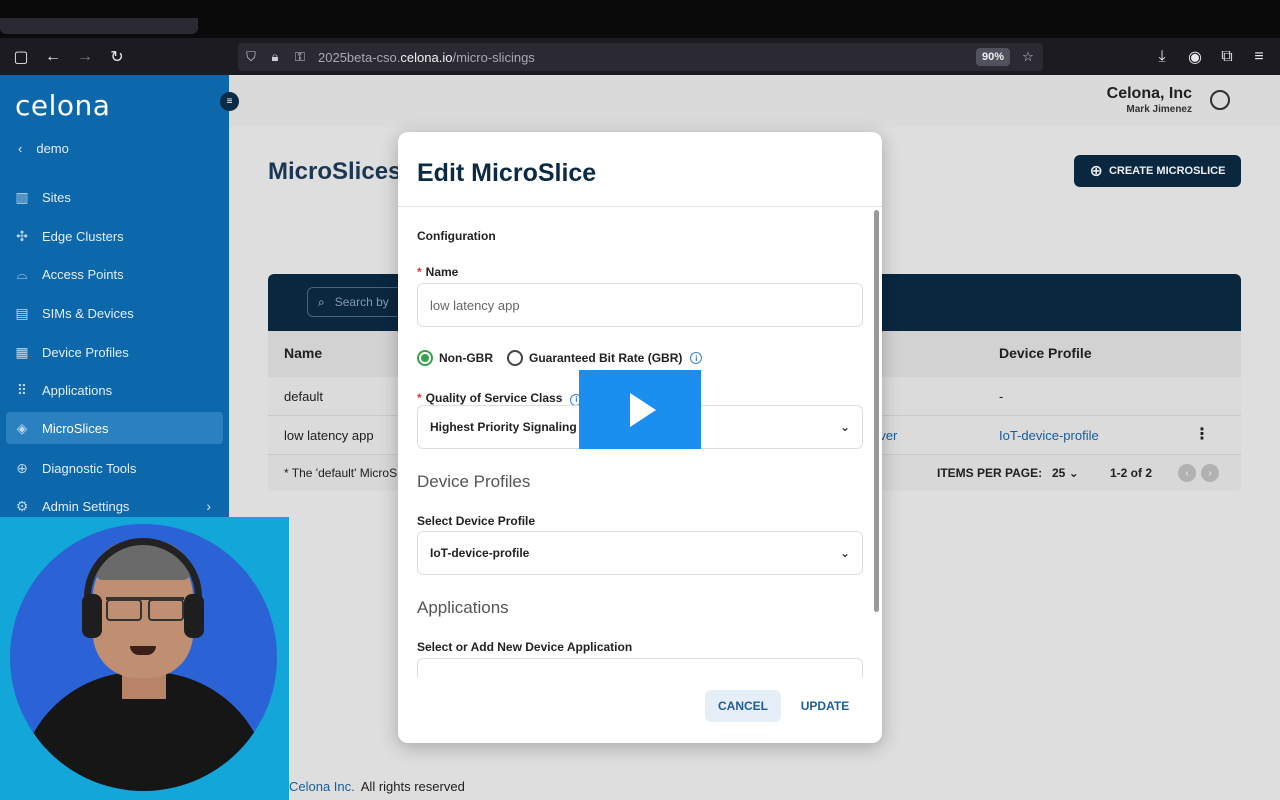  I want to click on gear-icon: ⚙, so click(22, 505).